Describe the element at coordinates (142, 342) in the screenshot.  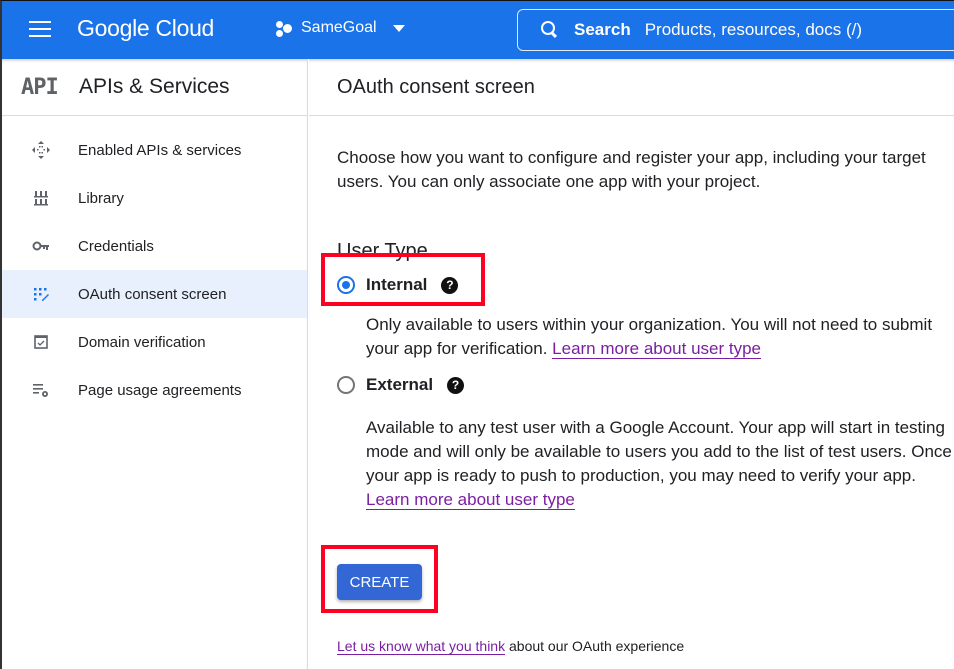
I see `sidebar-item-label: Domain verification` at that location.